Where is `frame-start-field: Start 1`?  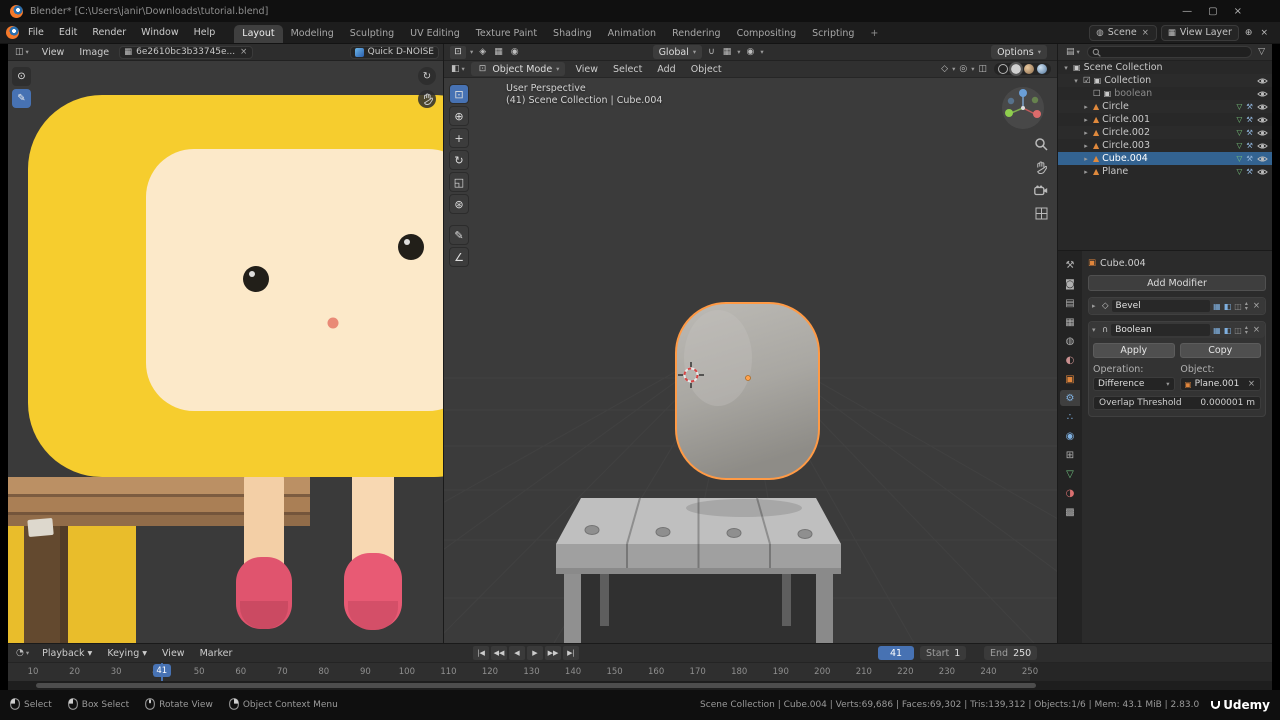 frame-start-field: Start 1 is located at coordinates (943, 653).